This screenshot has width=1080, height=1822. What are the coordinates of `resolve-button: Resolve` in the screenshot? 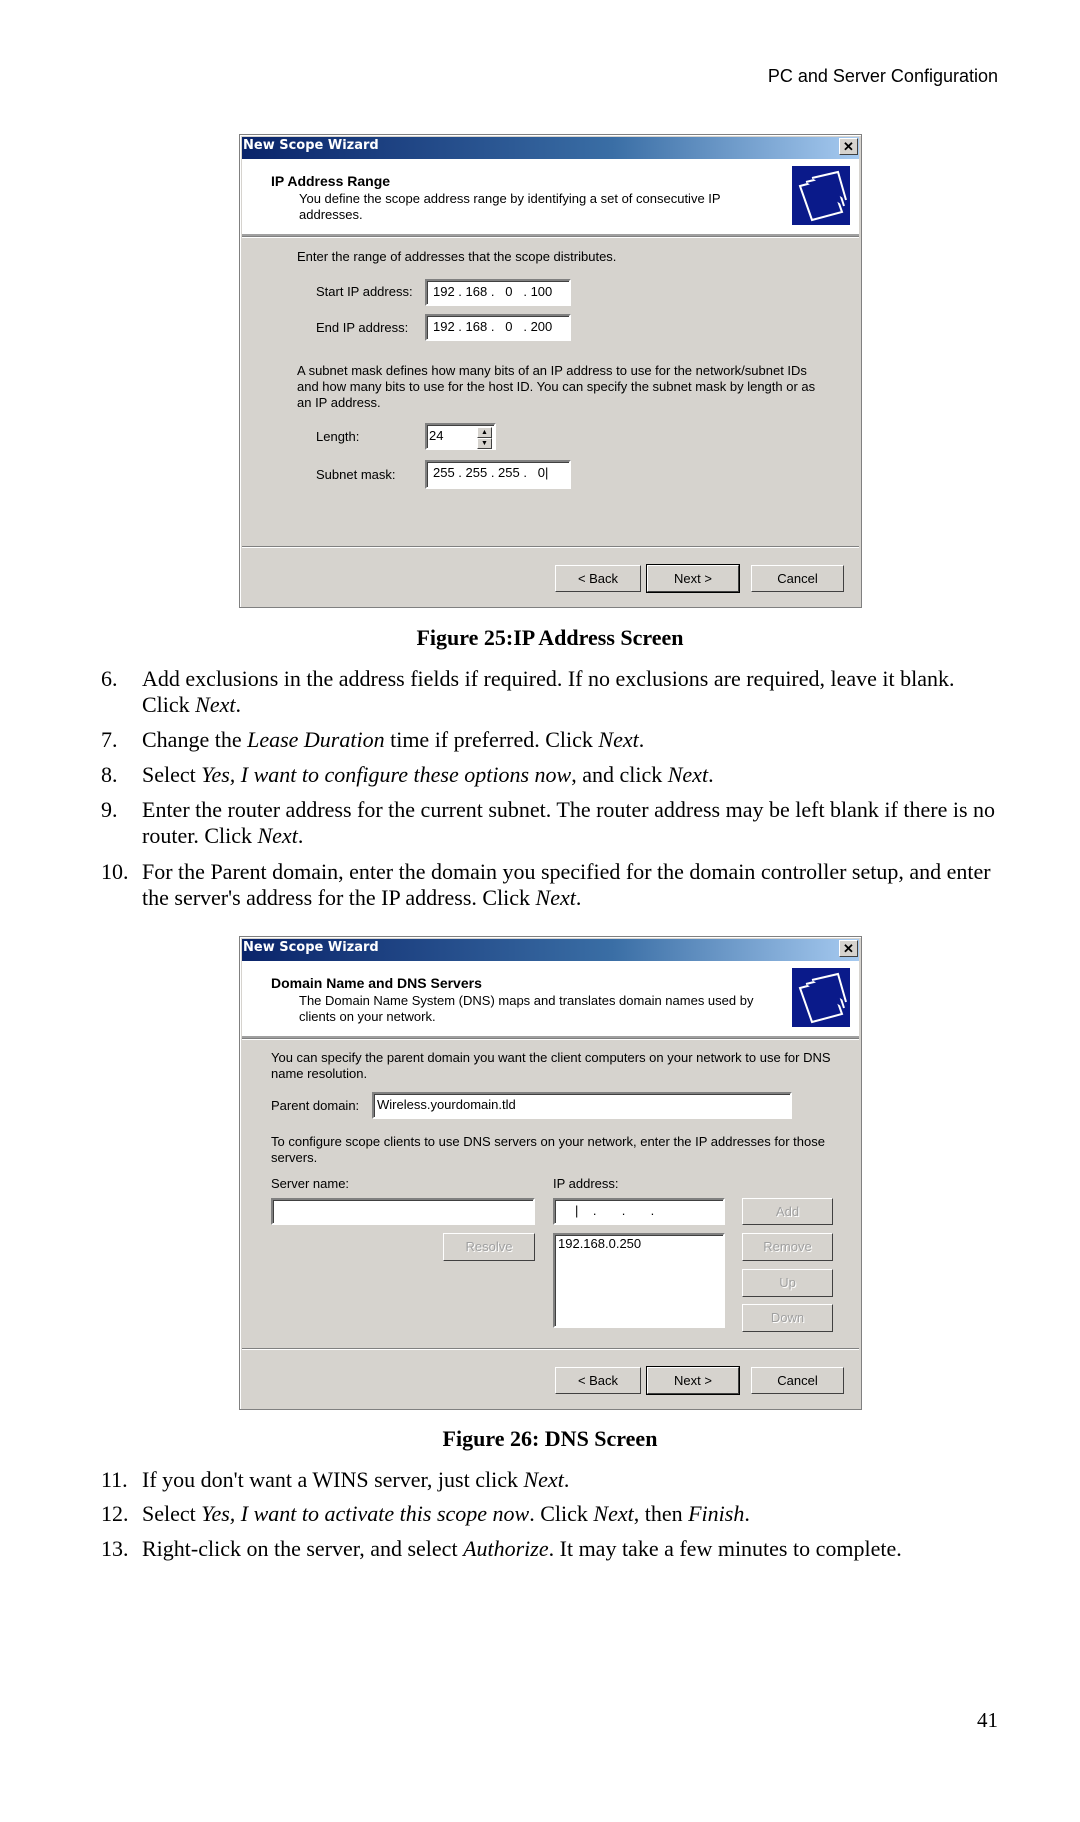 It's located at (489, 1247).